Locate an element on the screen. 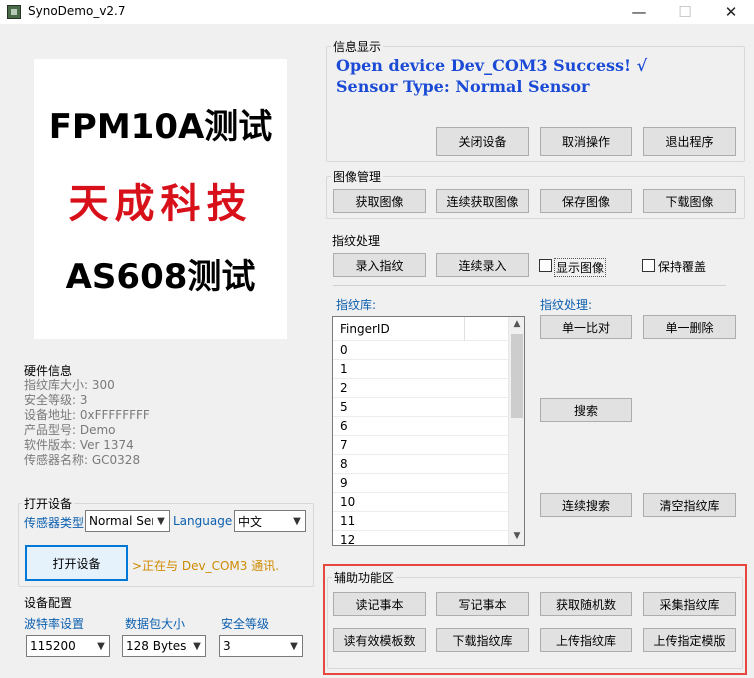 The image size is (754, 678). packet-size-label: 数据包大小 is located at coordinates (155, 624).